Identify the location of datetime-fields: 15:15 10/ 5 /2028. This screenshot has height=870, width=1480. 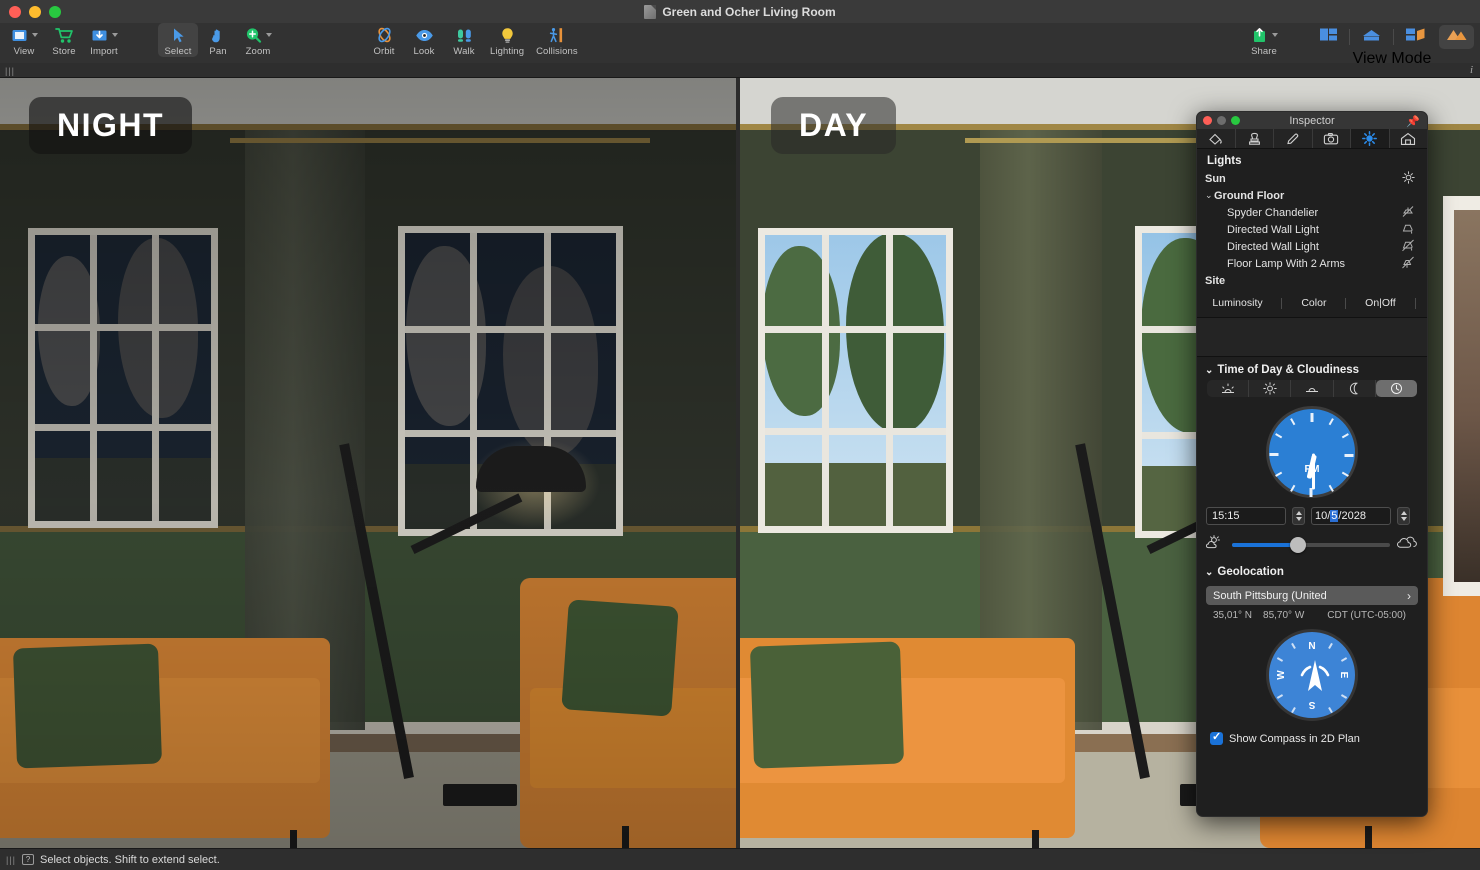
(1312, 511).